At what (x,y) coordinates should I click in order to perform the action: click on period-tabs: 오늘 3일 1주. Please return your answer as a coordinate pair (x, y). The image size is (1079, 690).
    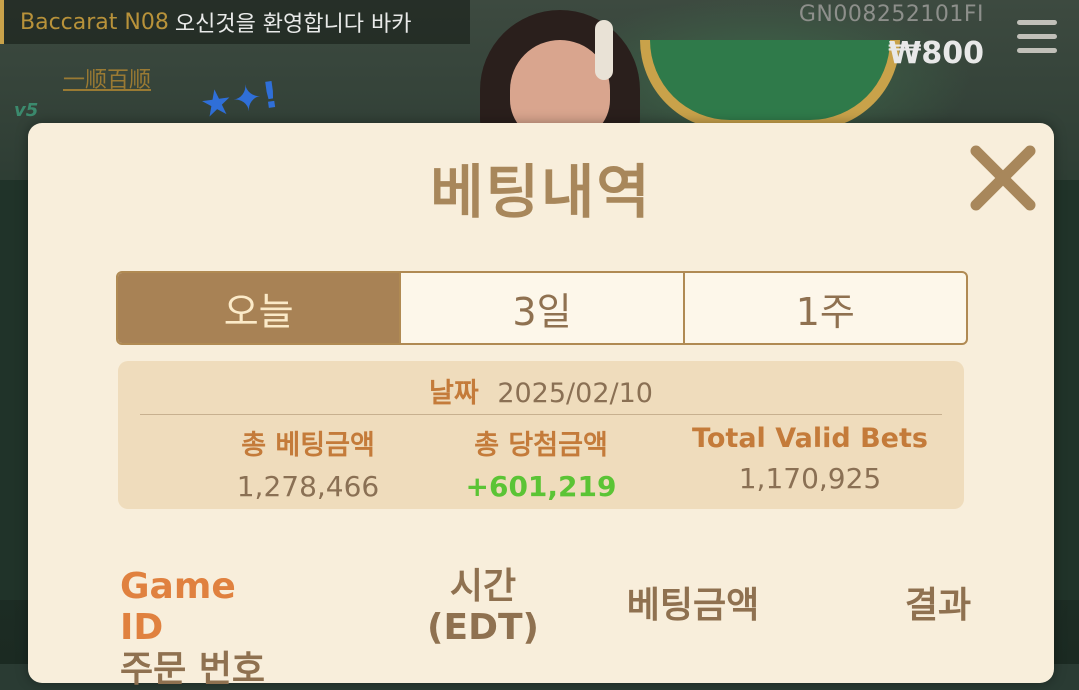
    Looking at the image, I should click on (542, 308).